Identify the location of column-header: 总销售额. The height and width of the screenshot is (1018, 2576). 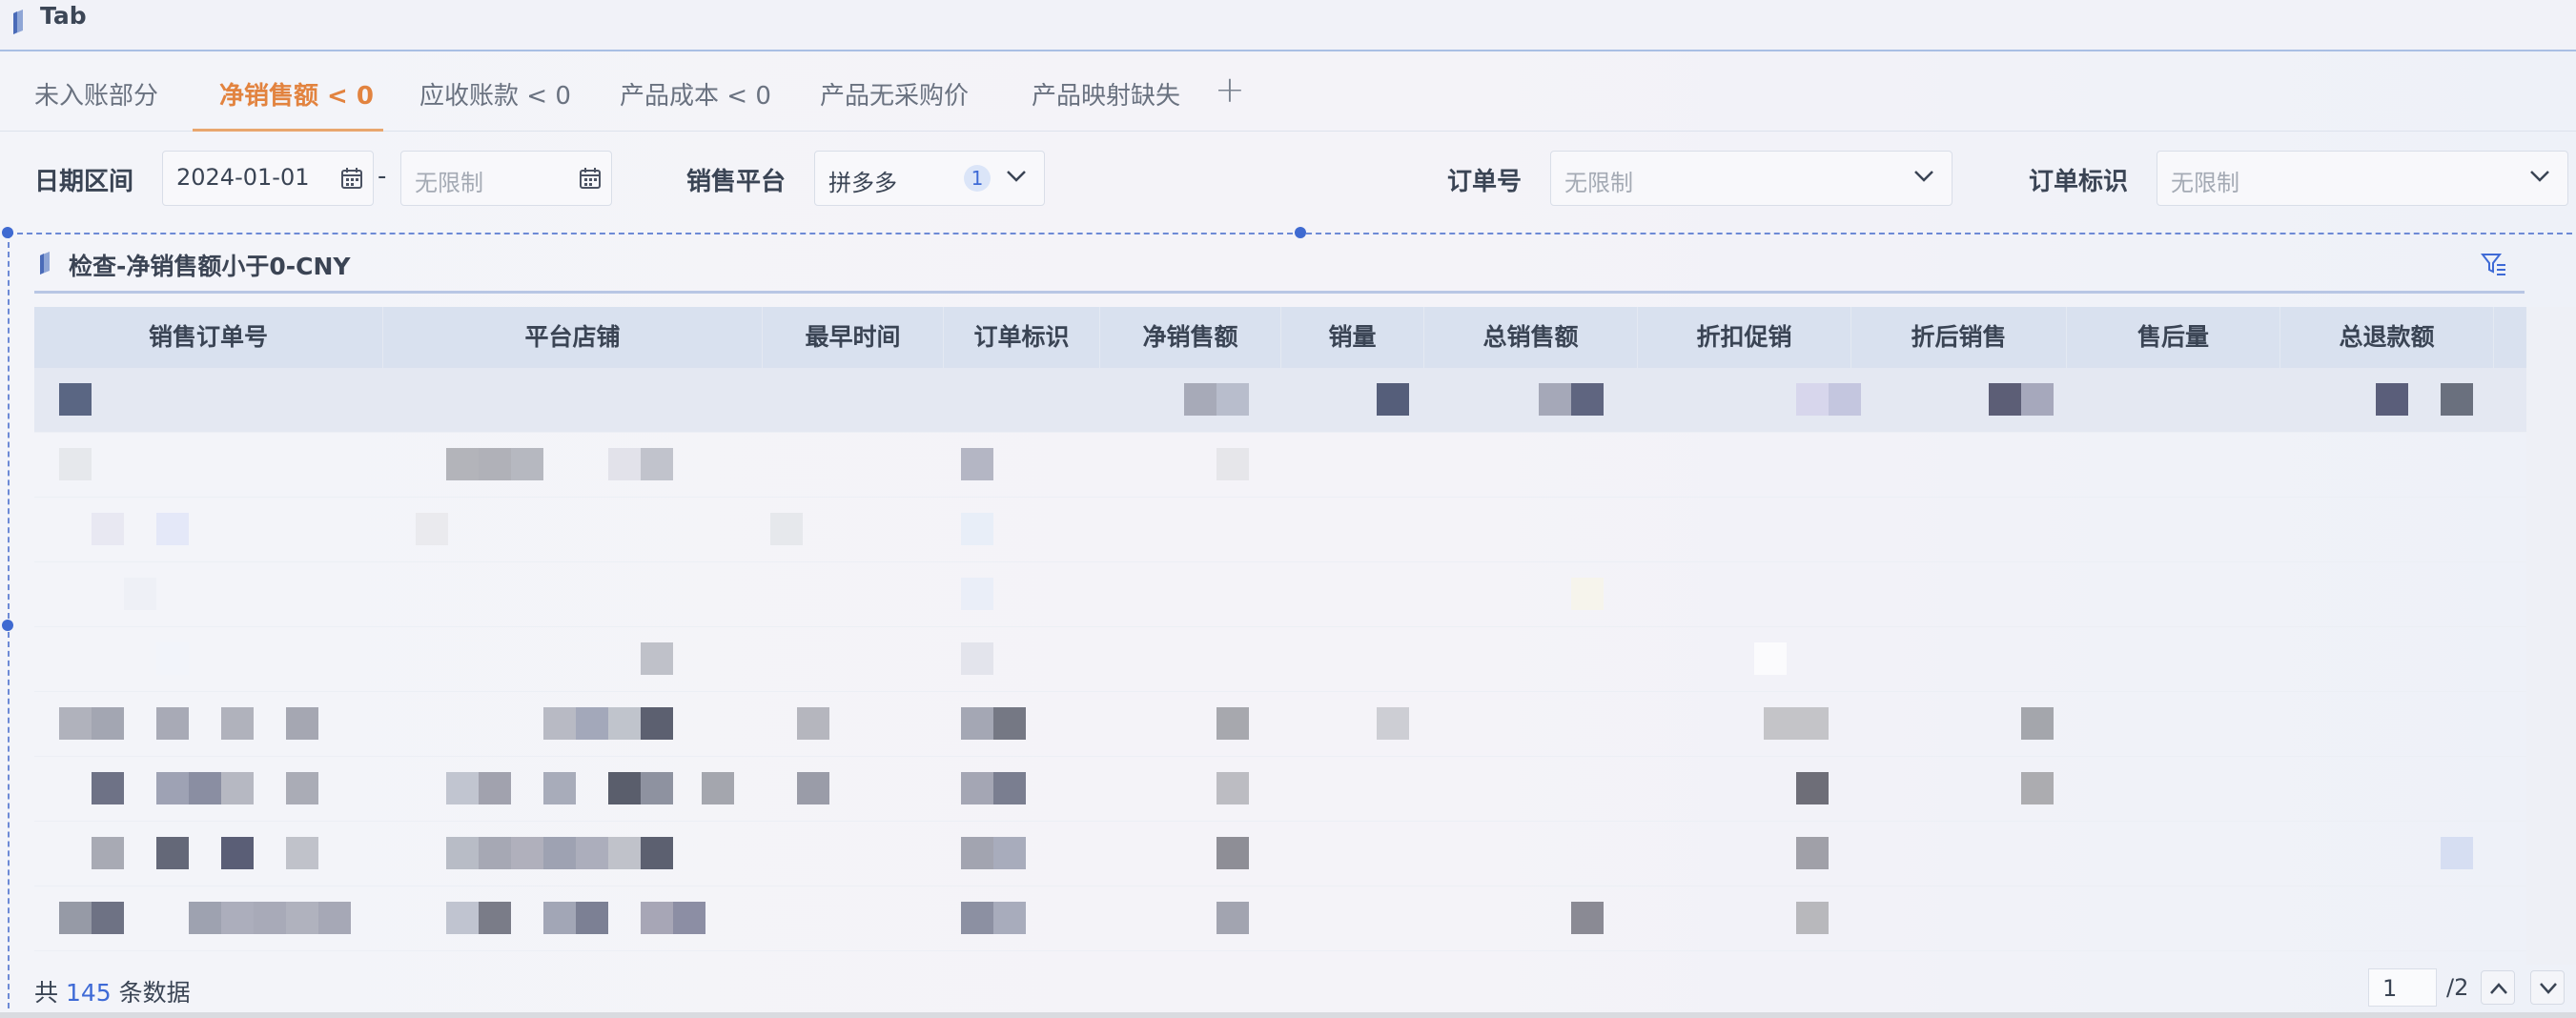
(1531, 337).